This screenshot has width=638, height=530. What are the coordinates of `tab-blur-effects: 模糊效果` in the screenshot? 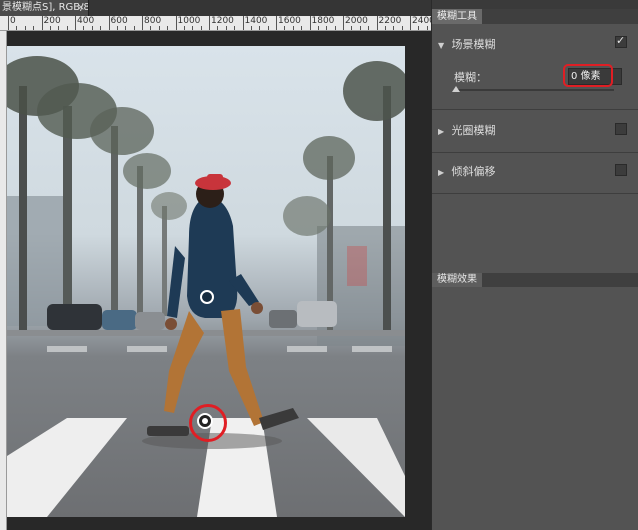 It's located at (457, 280).